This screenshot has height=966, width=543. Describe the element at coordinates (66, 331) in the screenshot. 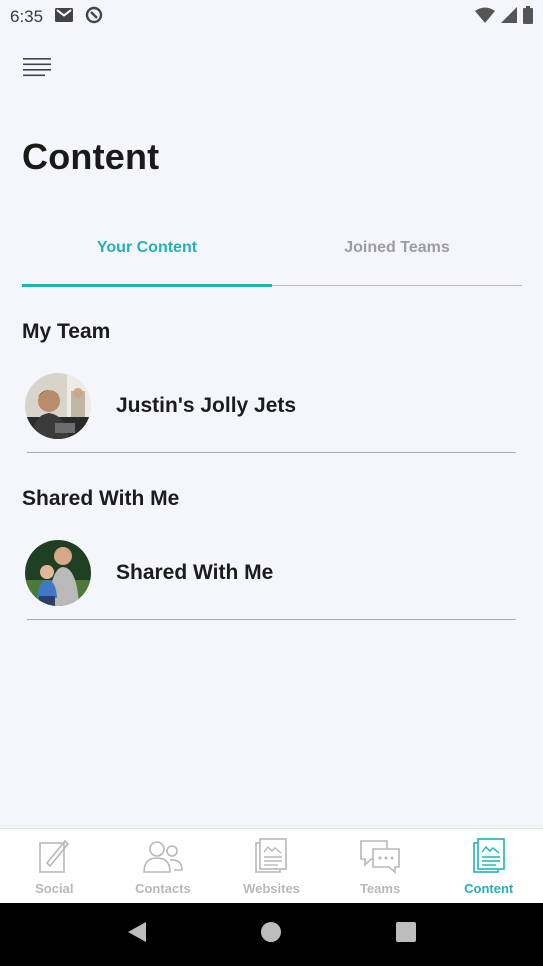

I see `section-title-my-team: My Team` at that location.